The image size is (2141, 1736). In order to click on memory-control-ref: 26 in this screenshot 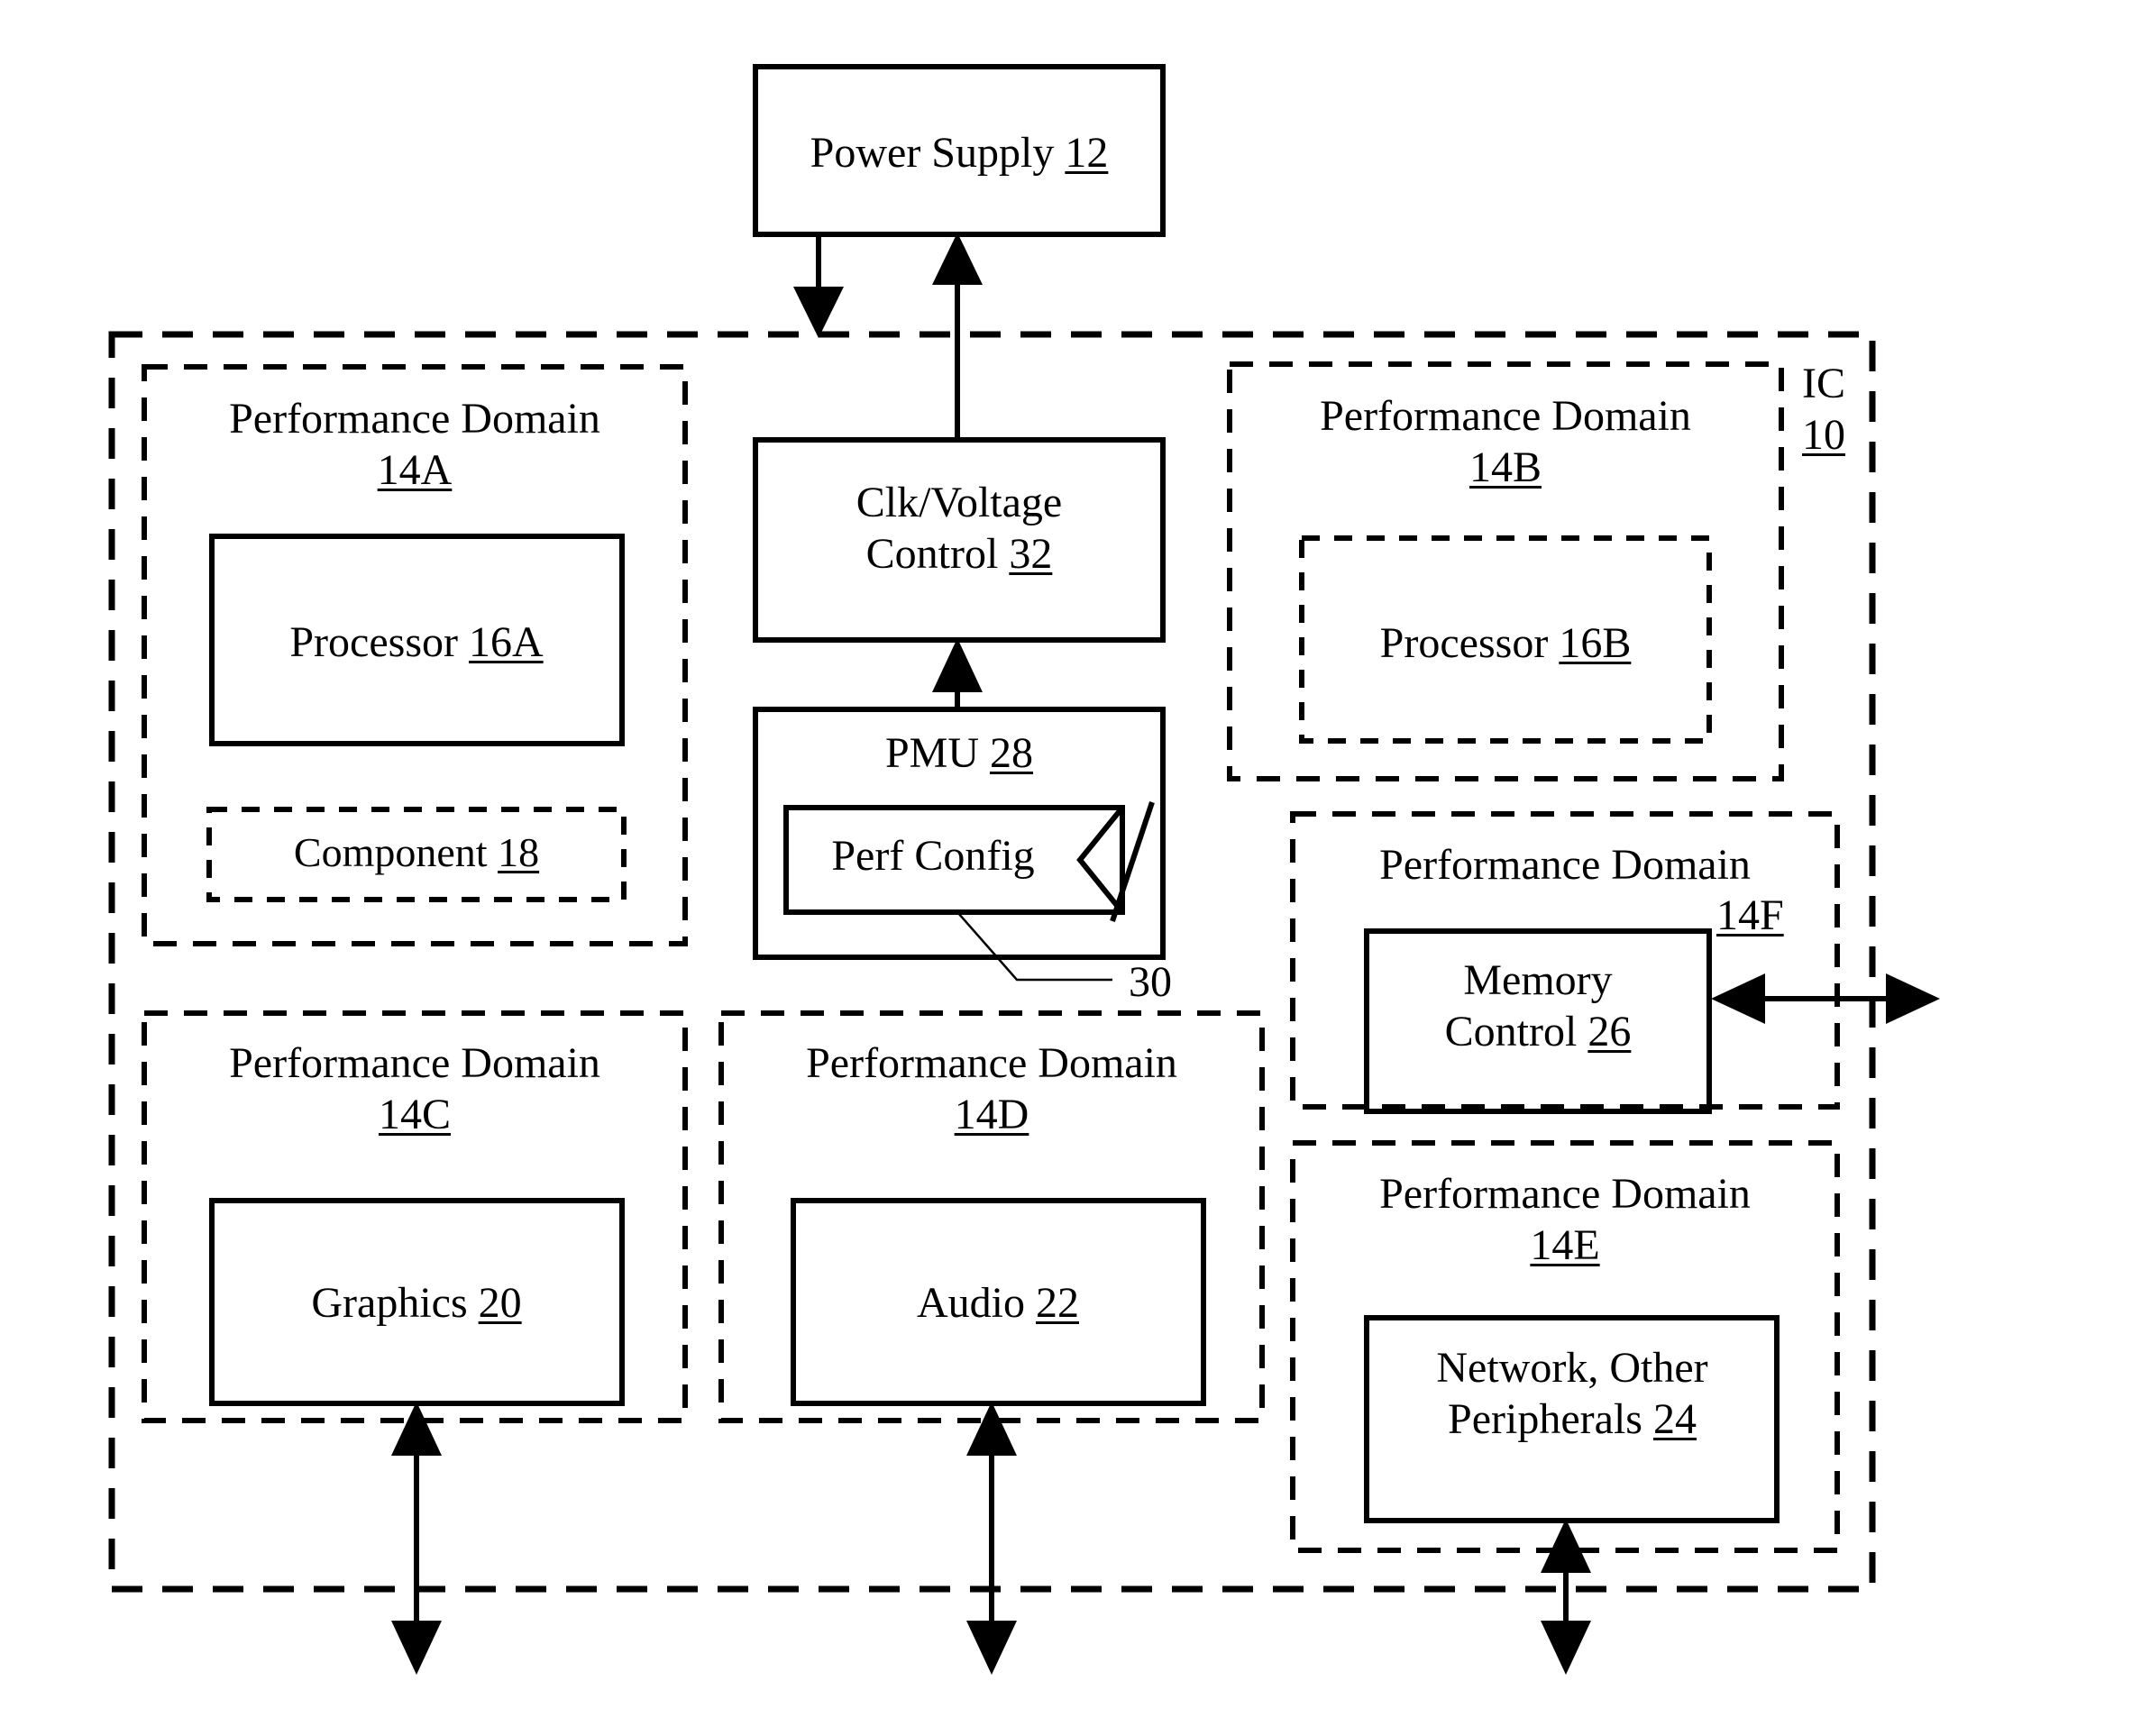, I will do `click(1610, 1031)`.